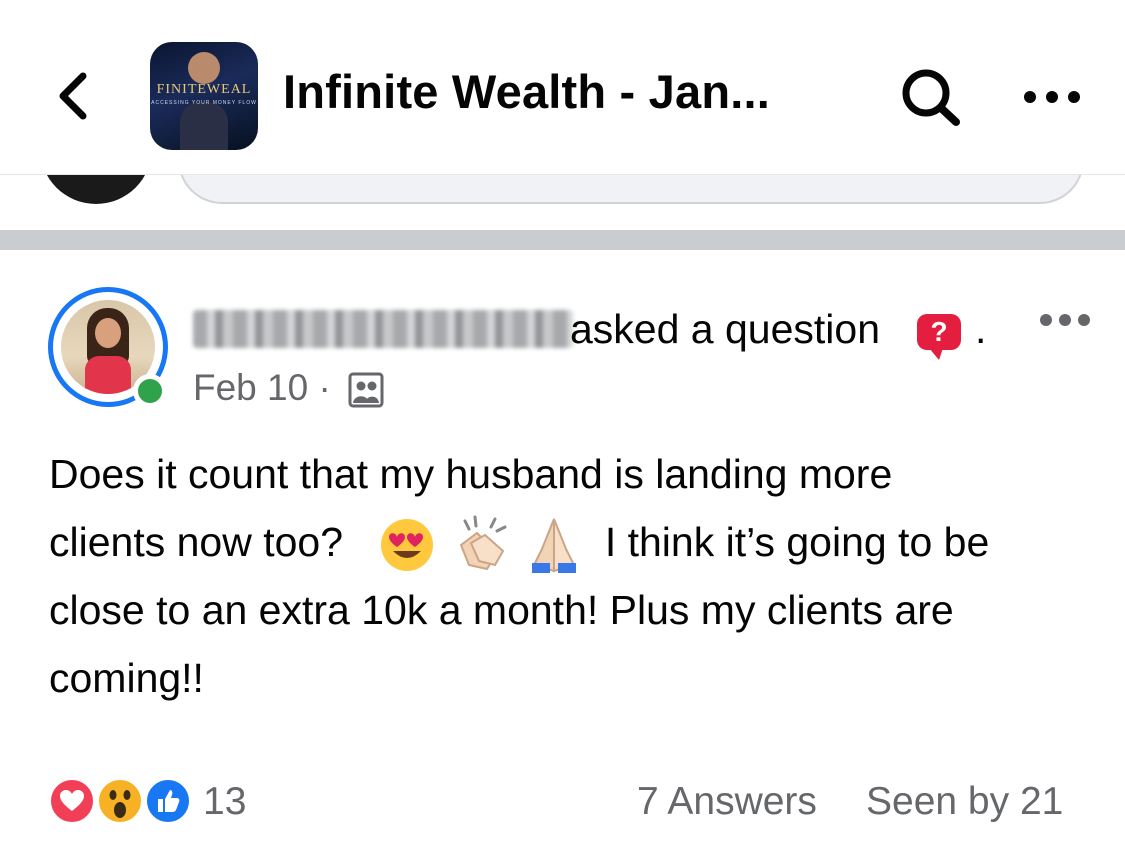 This screenshot has height=849, width=1125. I want to click on back-button, so click(72, 96).